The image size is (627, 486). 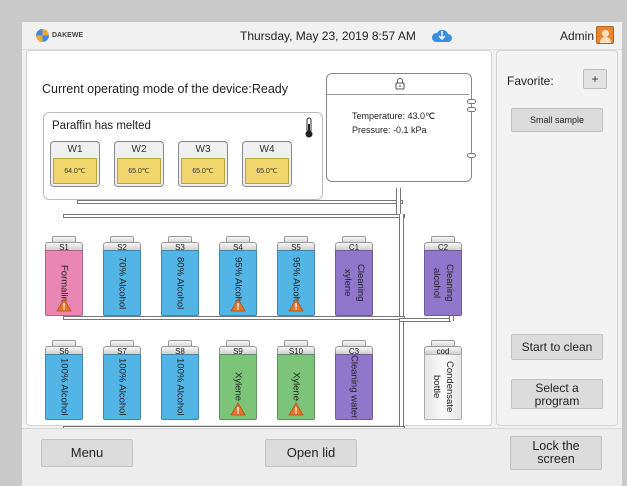 I want to click on open-lid-button: Open lid, so click(x=311, y=453).